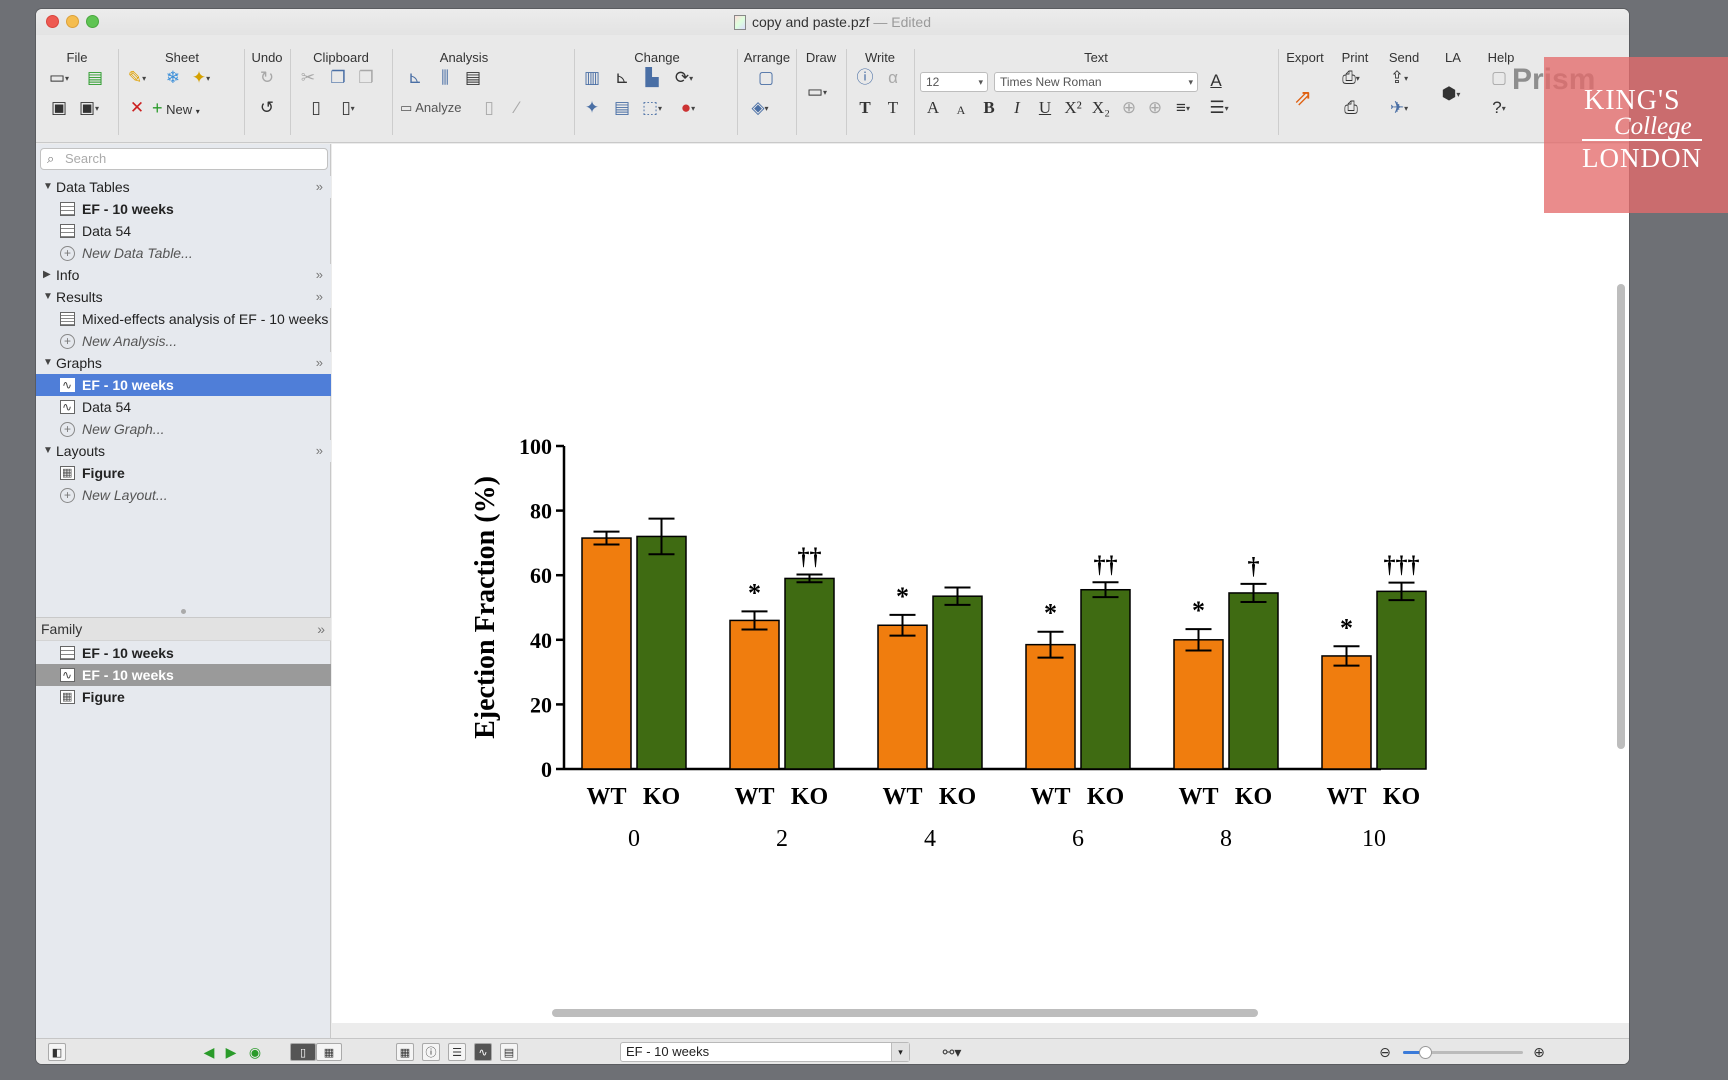 The image size is (1728, 1080). What do you see at coordinates (183, 612) in the screenshot?
I see `sidebar-splitter` at bounding box center [183, 612].